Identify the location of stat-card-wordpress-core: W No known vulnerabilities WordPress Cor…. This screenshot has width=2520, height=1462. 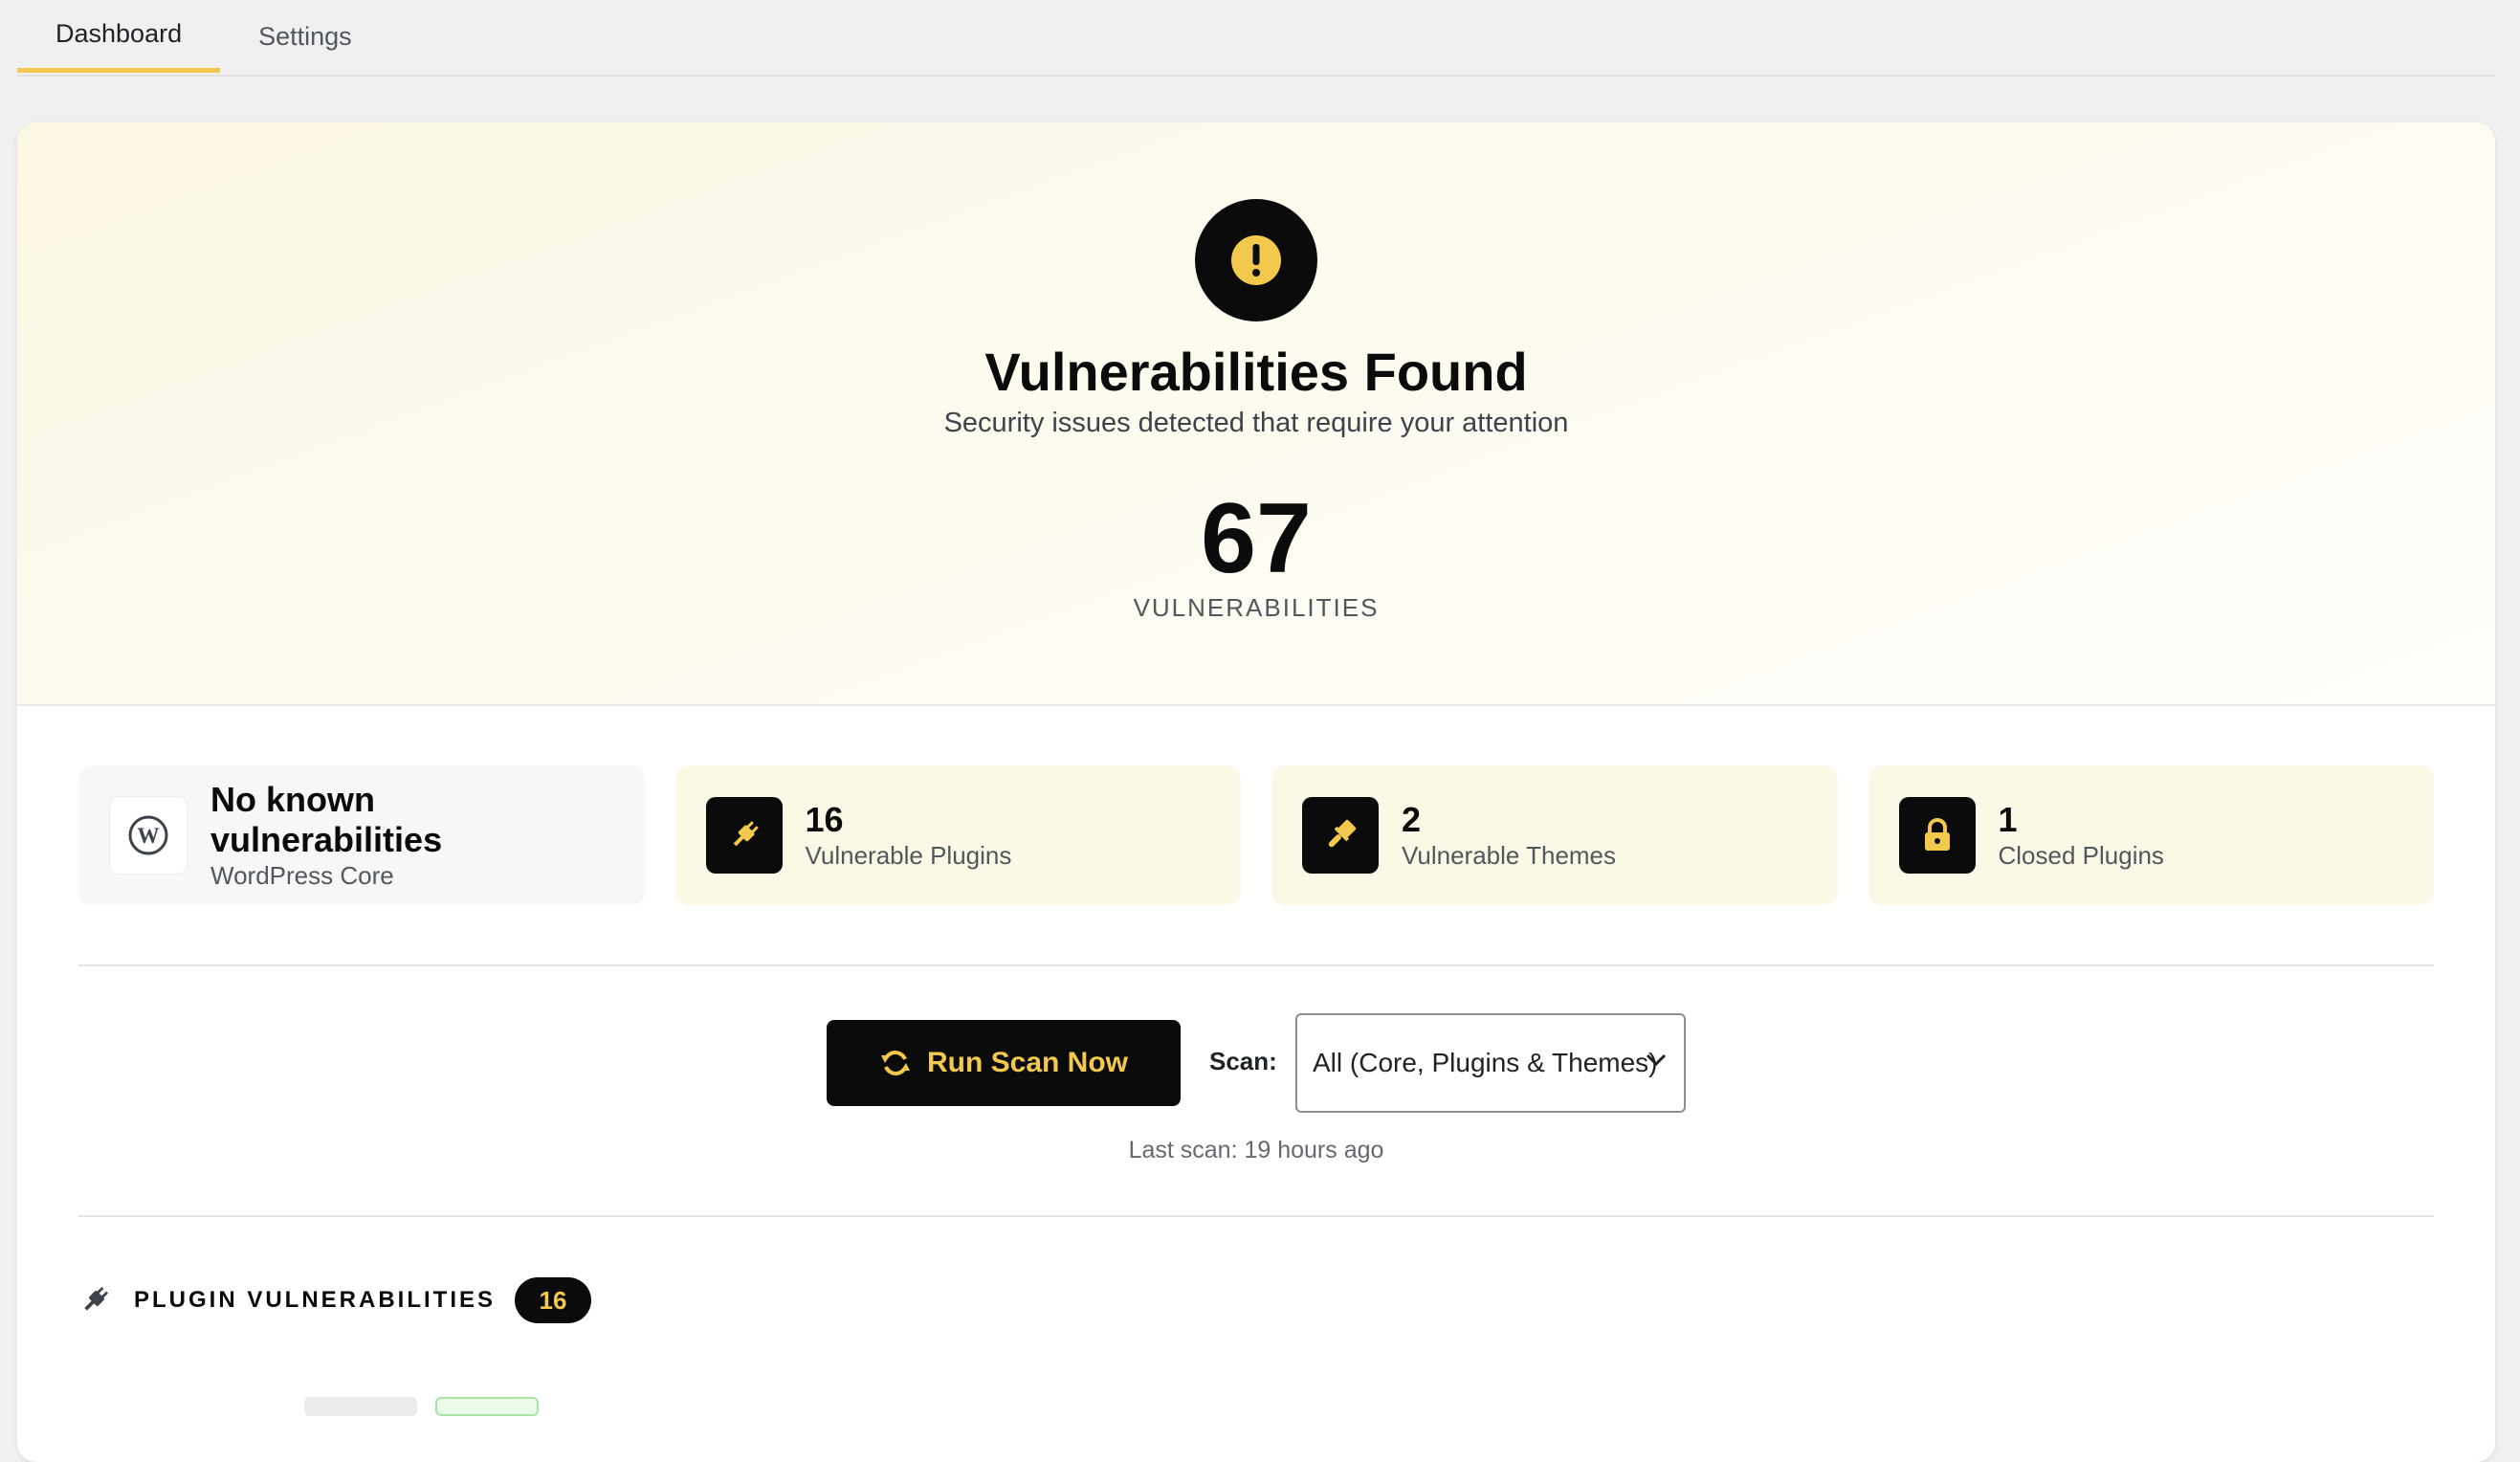
(362, 835).